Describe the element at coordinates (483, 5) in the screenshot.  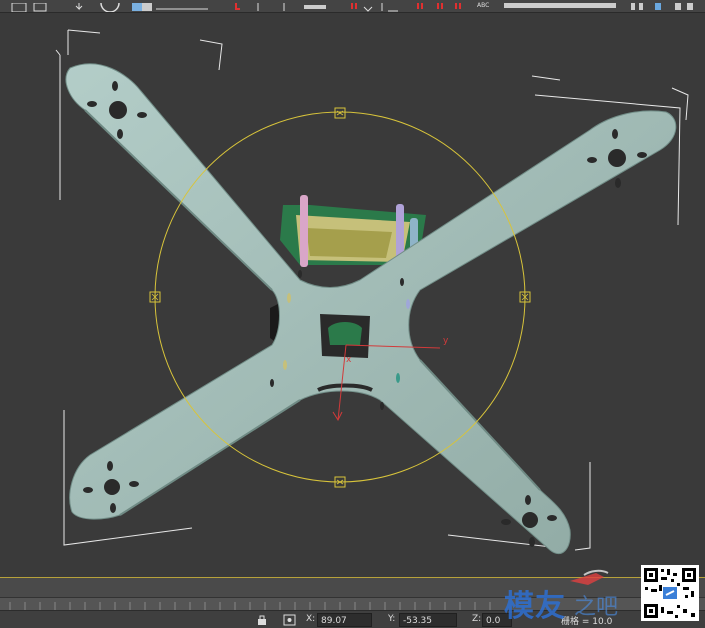
I see `abc-label: ABC` at that location.